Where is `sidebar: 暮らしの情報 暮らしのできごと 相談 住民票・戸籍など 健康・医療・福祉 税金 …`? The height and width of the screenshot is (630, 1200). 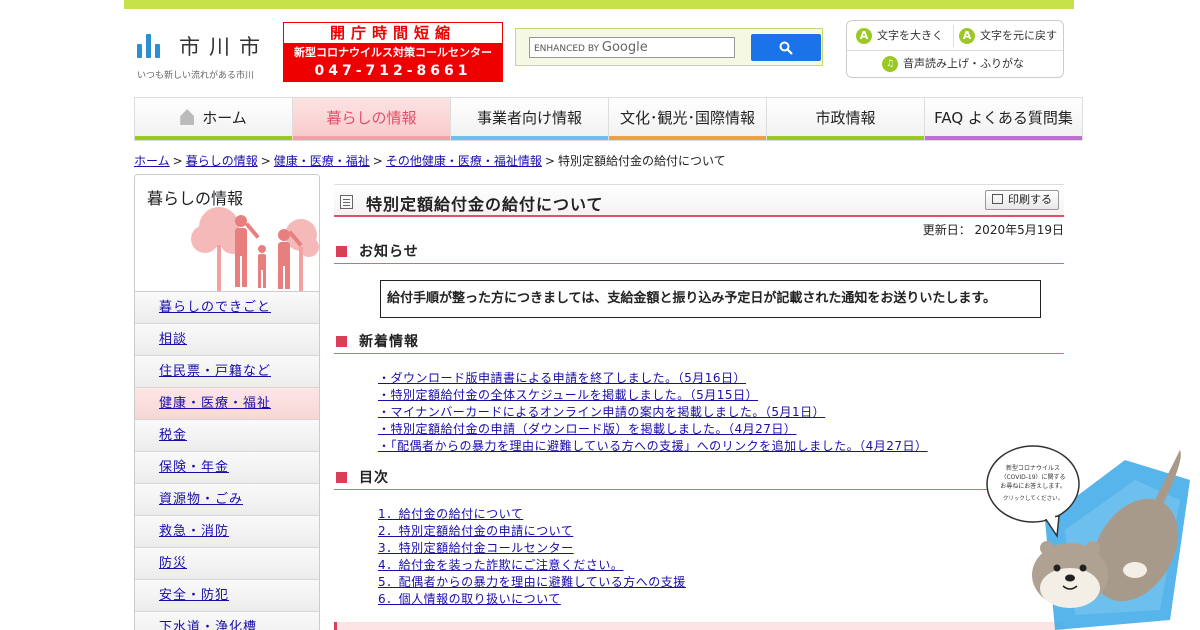 sidebar: 暮らしの情報 暮らしのできごと 相談 住民票・戸籍など 健康・医療・福祉 税金 … is located at coordinates (227, 402).